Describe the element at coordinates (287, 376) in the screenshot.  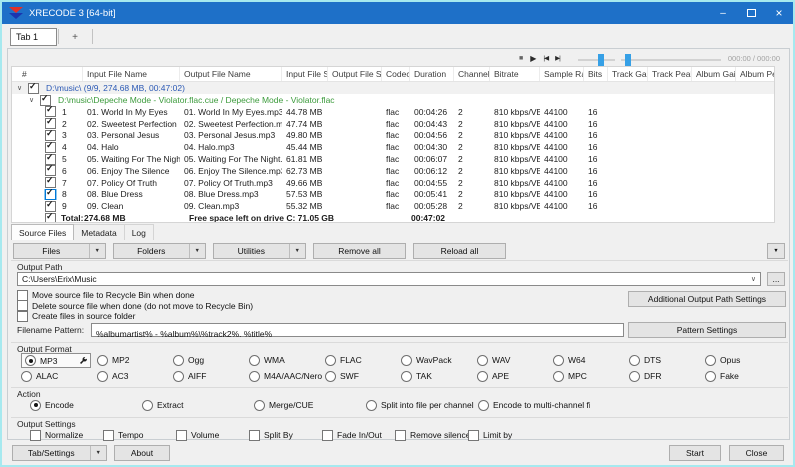
I see `radio-m4a-aac-nero: M4A/AAC/Nero` at that location.